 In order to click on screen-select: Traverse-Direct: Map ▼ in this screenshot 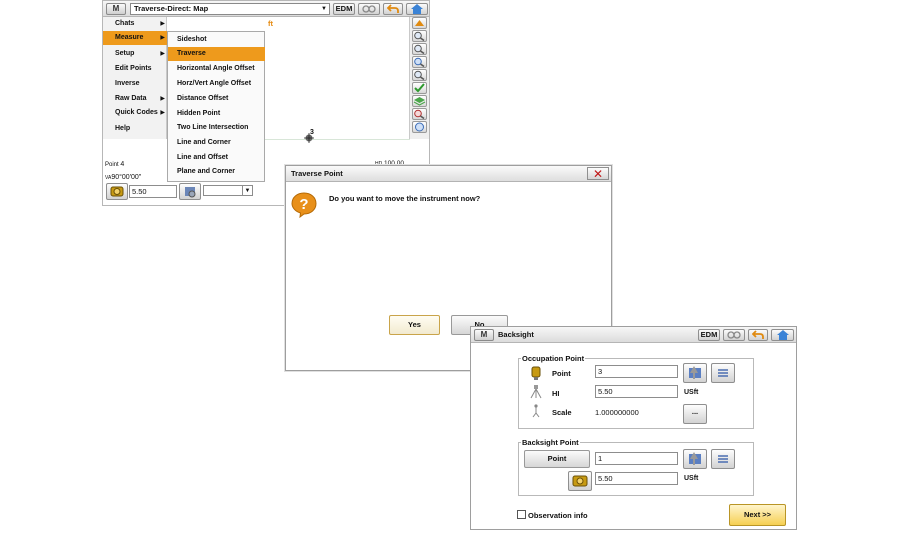, I will do `click(230, 9)`.